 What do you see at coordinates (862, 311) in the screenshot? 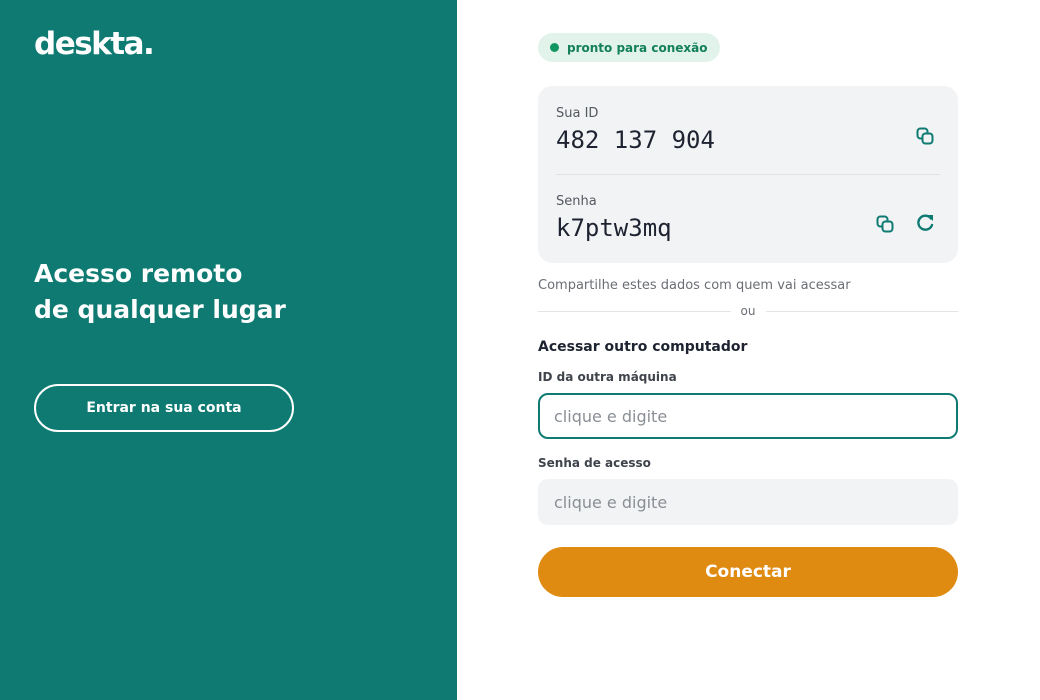
I see `divider-line-right` at bounding box center [862, 311].